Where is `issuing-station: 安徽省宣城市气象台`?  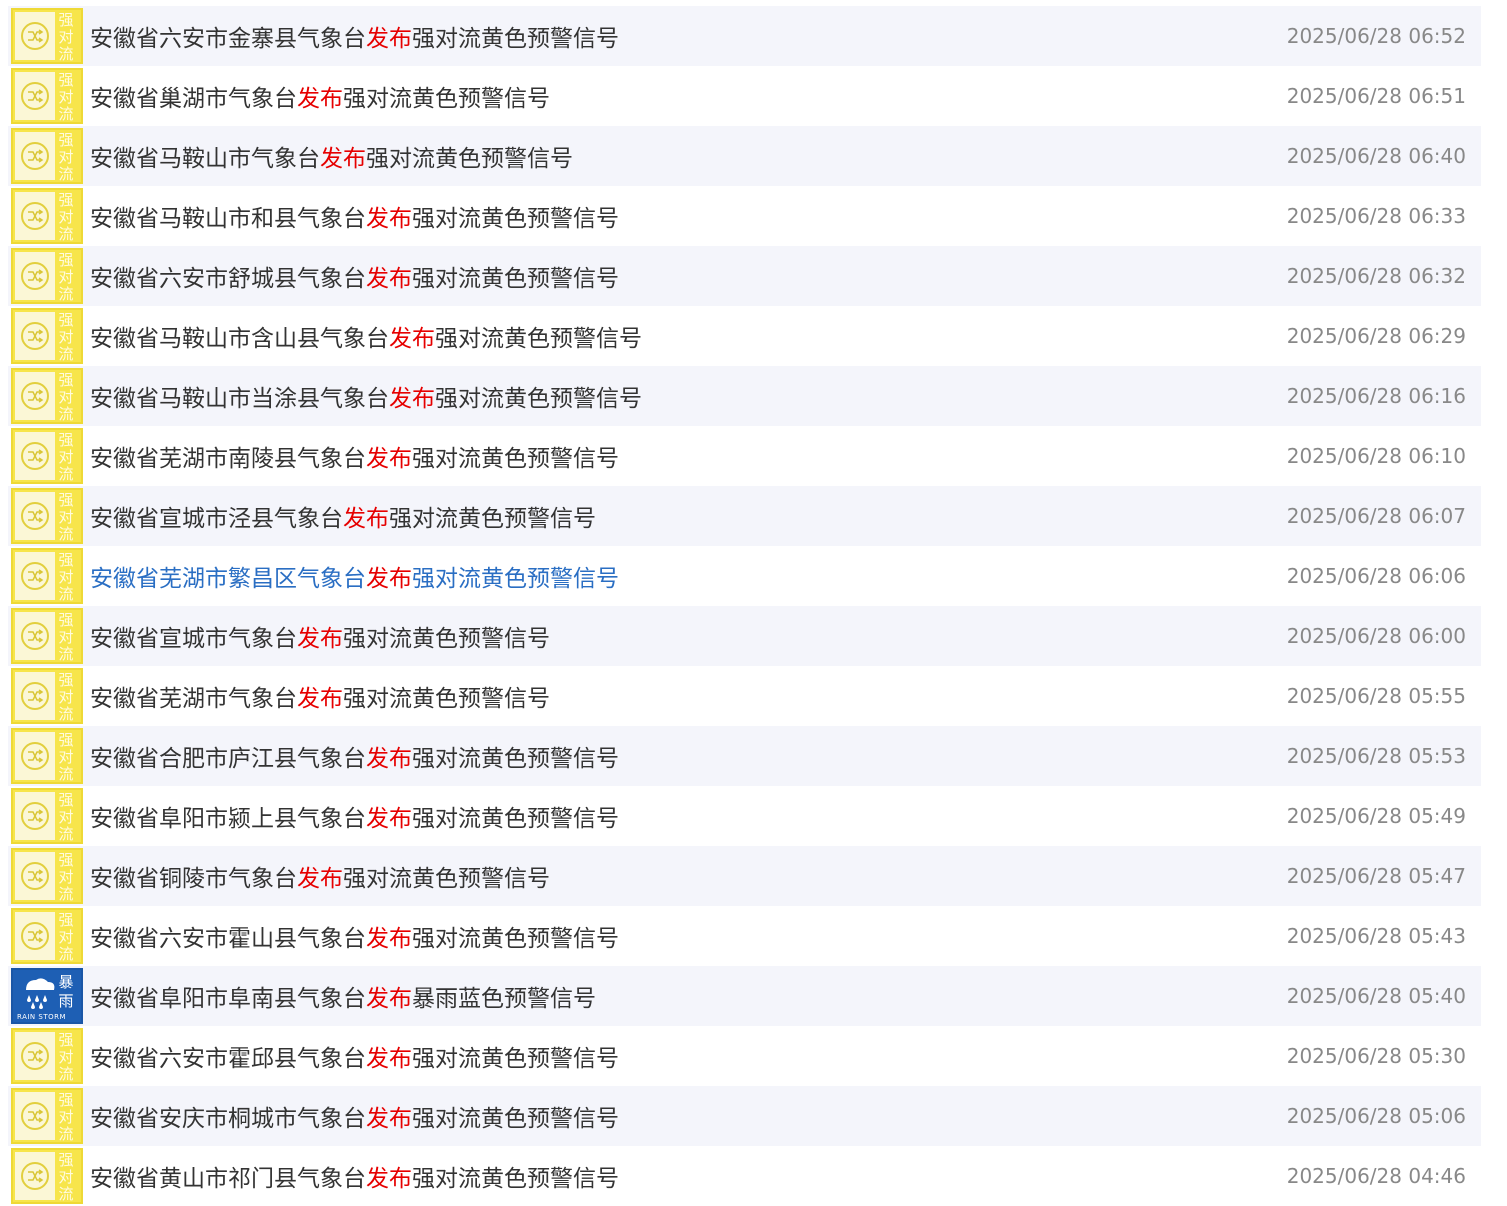 issuing-station: 安徽省宣城市气象台 is located at coordinates (193, 639).